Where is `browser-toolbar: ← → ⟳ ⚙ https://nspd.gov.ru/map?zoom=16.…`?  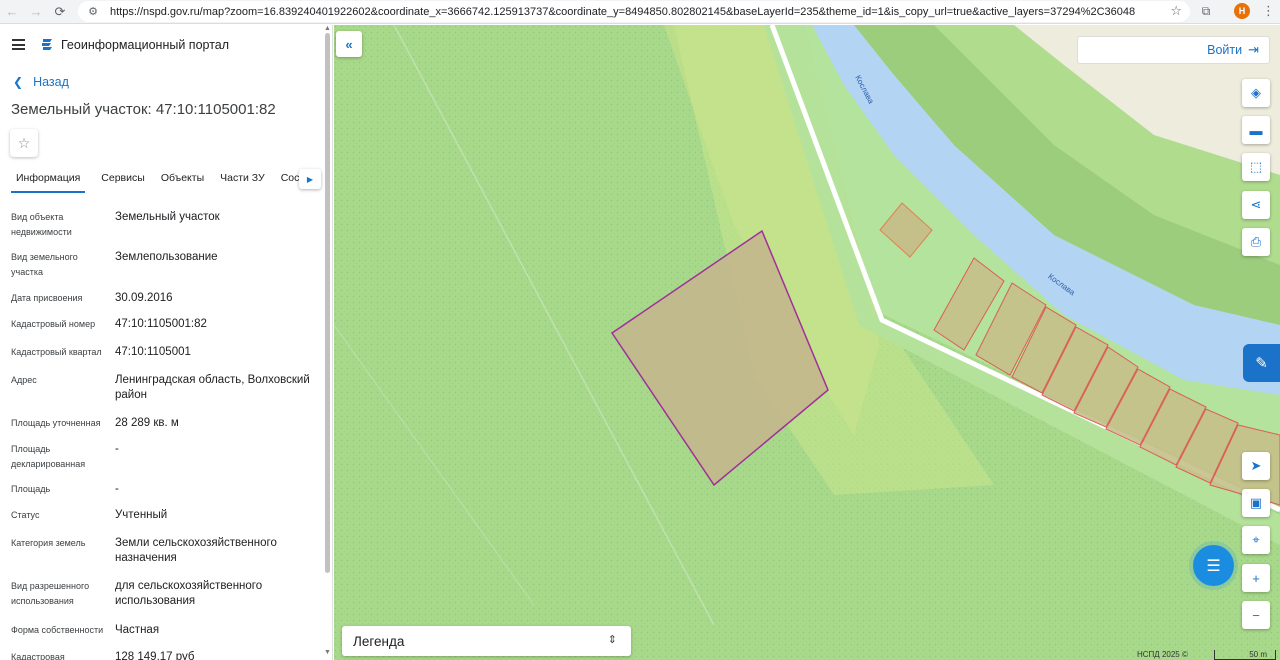 browser-toolbar: ← → ⟳ ⚙ https://nspd.gov.ru/map?zoom=16.… is located at coordinates (640, 12).